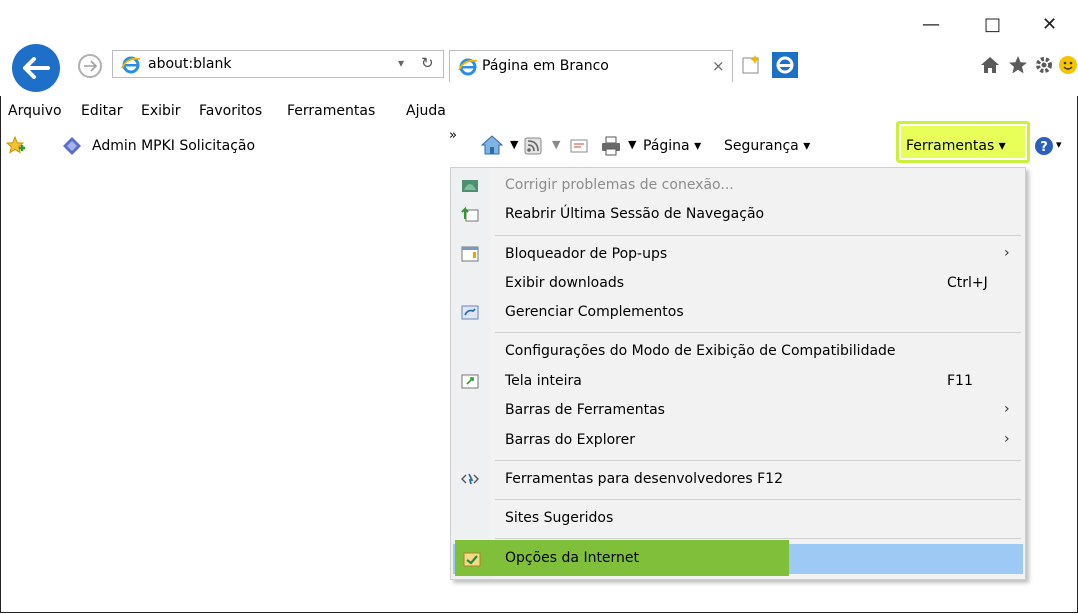  What do you see at coordinates (559, 518) in the screenshot?
I see `menu-item-label: Sites Sugeridos` at bounding box center [559, 518].